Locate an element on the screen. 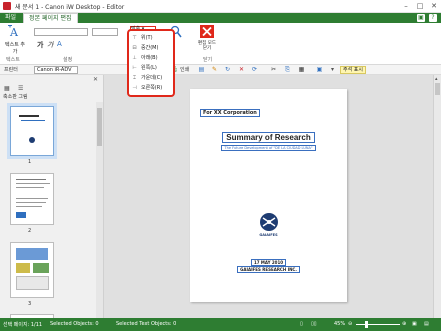  page-icon: ▤ is located at coordinates (201, 69).